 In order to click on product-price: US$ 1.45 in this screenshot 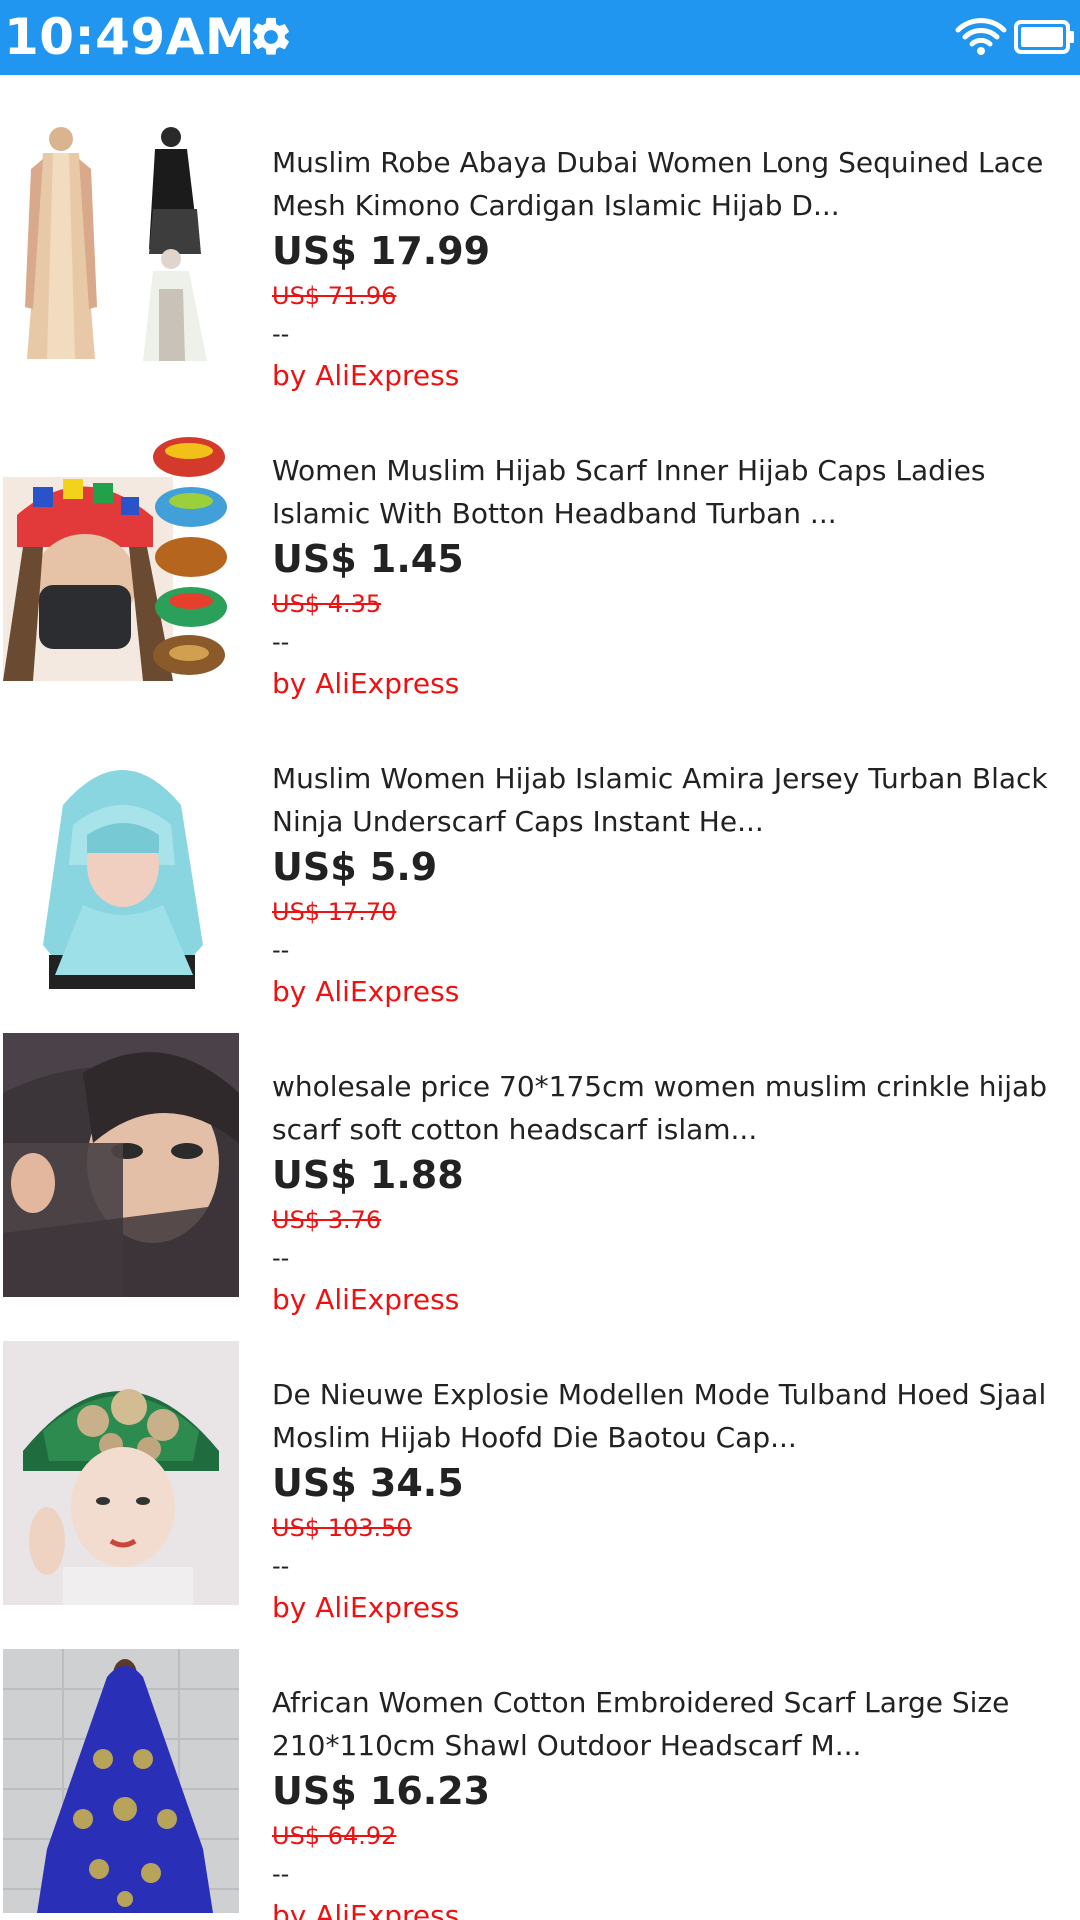, I will do `click(368, 559)`.